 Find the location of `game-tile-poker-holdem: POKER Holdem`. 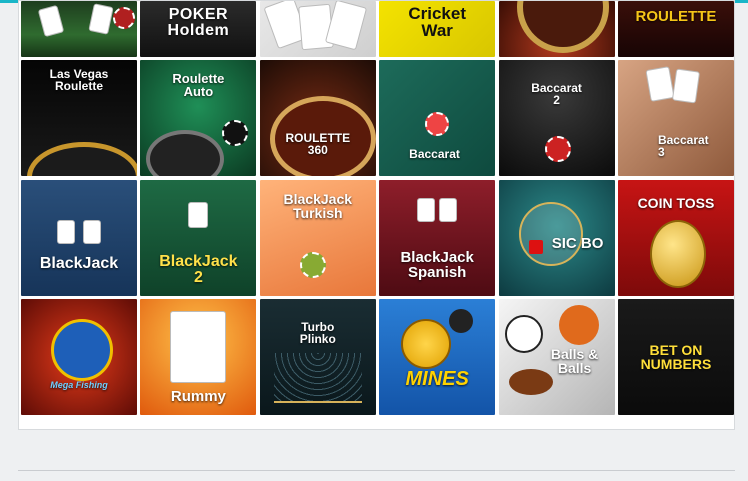

game-tile-poker-holdem: POKER Holdem is located at coordinates (198, 29).